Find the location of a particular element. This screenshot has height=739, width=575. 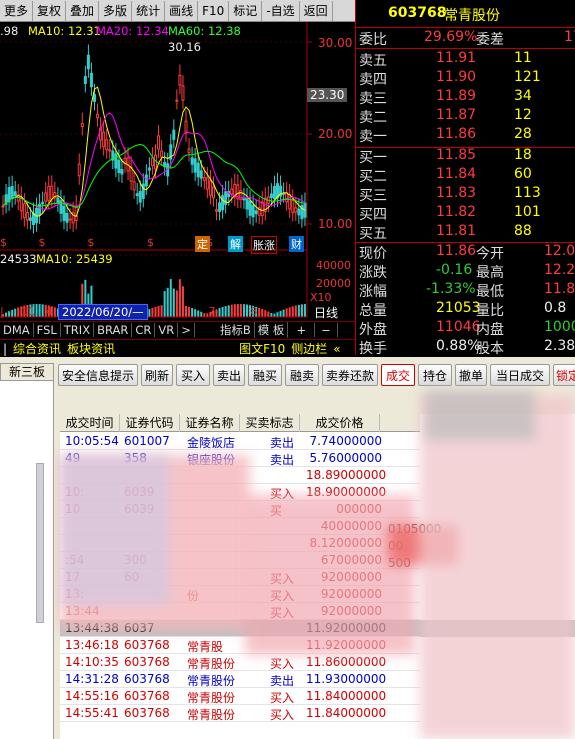

pipe-marker: | is located at coordinates (5, 348).